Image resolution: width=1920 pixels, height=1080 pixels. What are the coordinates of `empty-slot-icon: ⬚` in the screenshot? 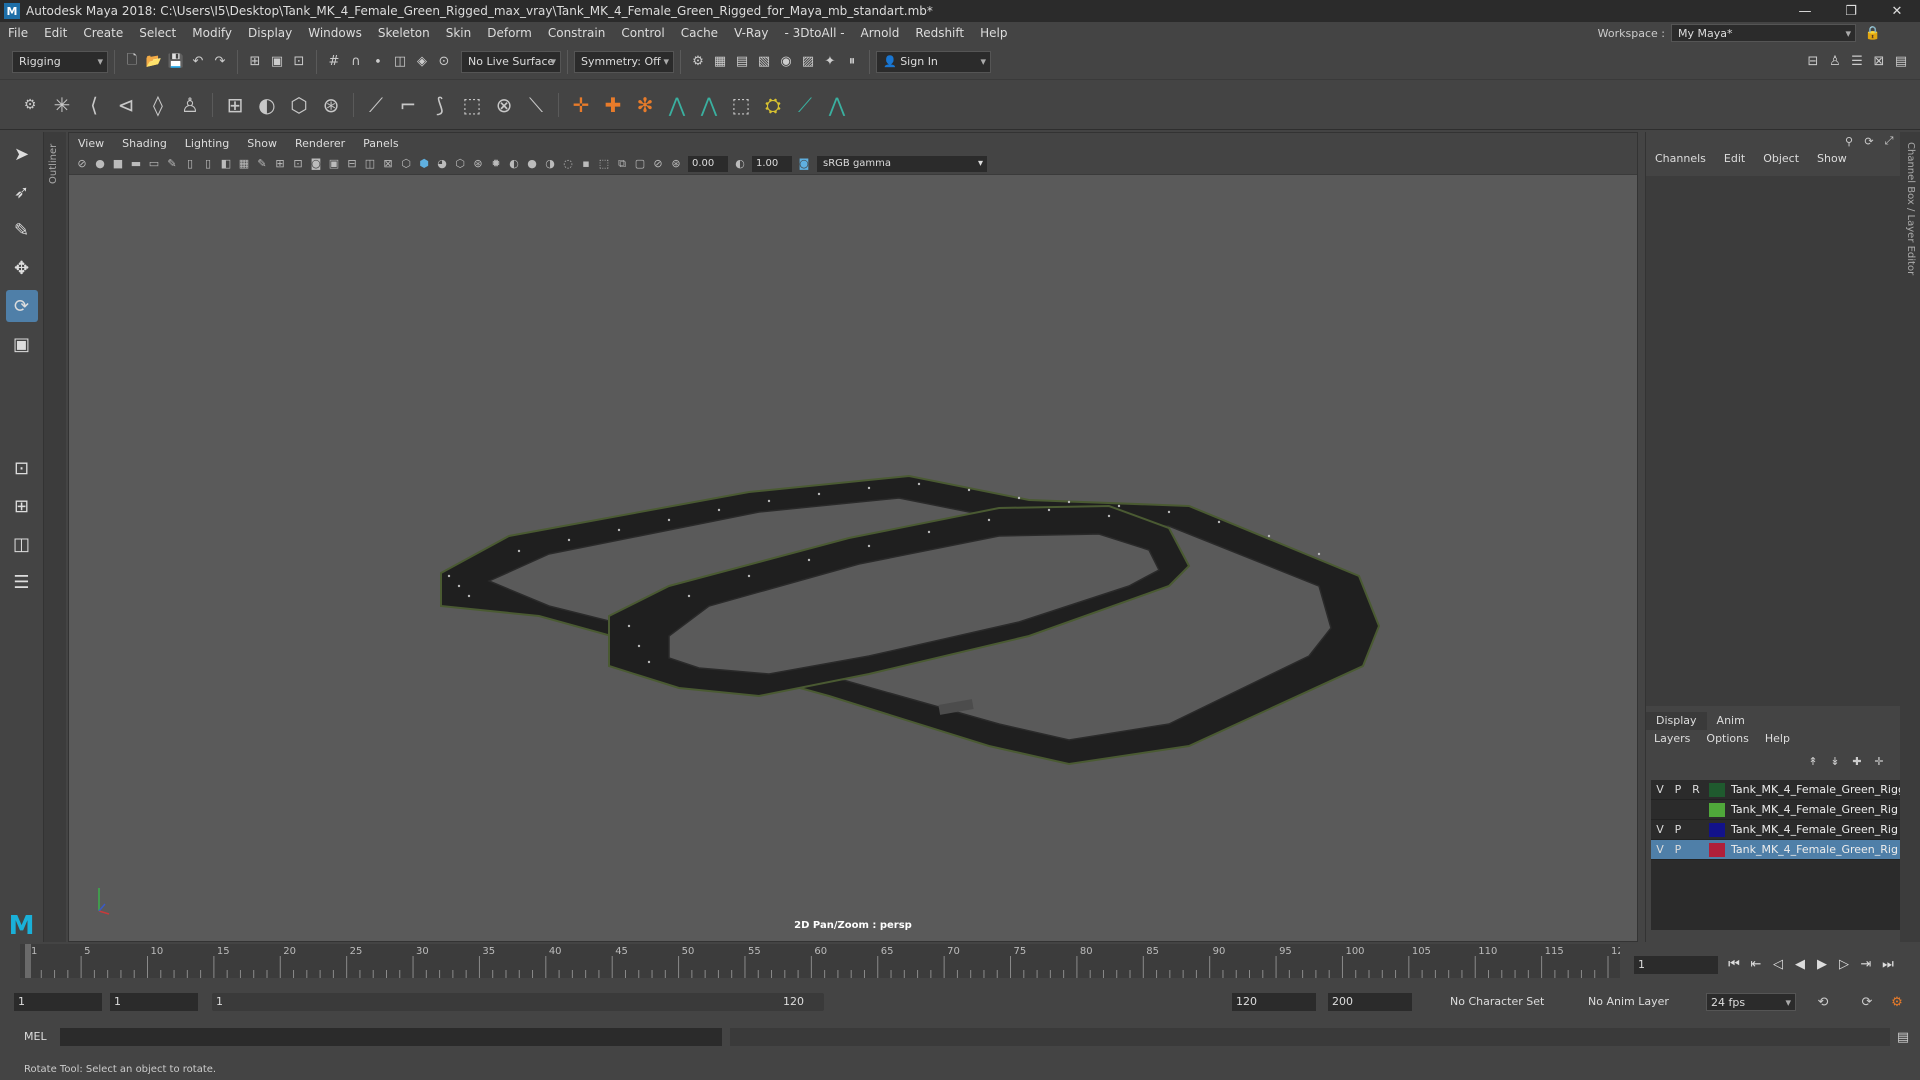 It's located at (741, 105).